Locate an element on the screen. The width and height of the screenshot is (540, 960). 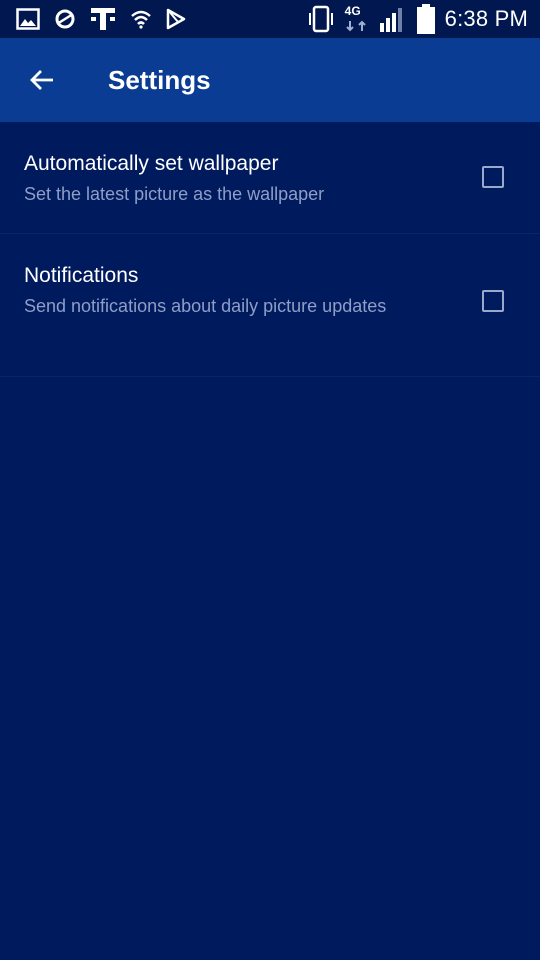
auto-wallpaper-checkbox is located at coordinates (493, 177).